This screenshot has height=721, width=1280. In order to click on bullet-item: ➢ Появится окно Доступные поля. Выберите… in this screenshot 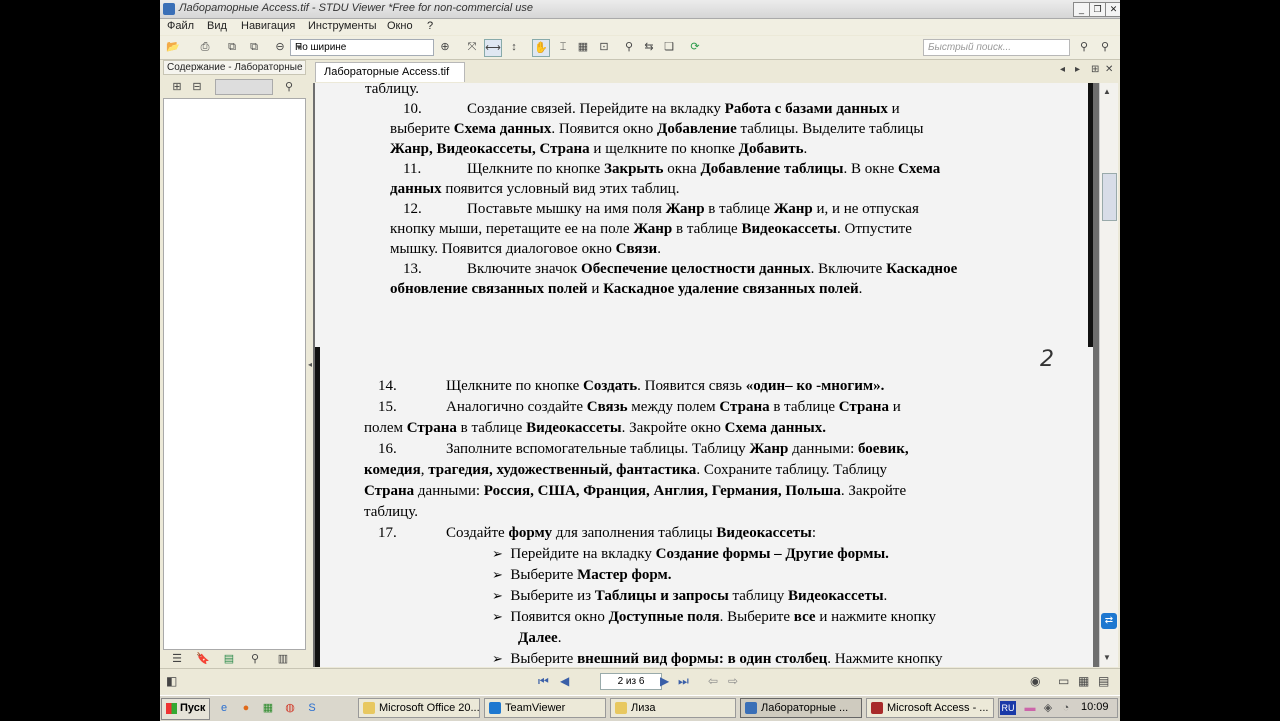, I will do `click(714, 617)`.